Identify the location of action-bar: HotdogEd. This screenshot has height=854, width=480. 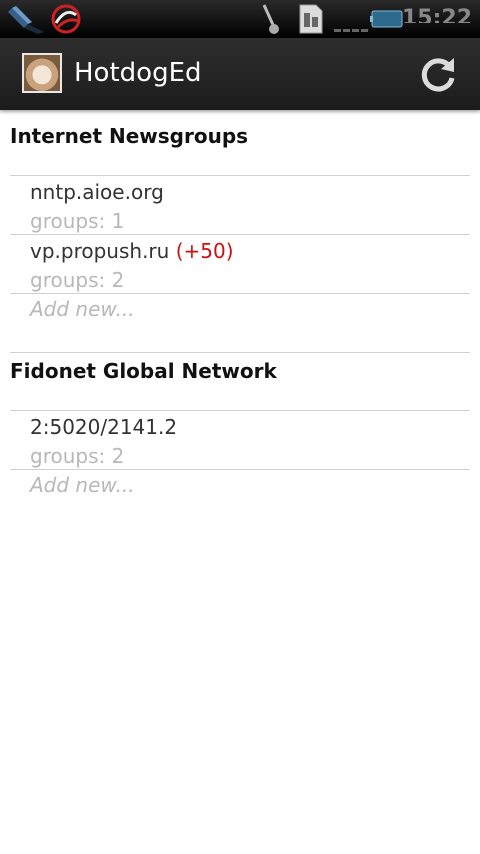
(240, 74).